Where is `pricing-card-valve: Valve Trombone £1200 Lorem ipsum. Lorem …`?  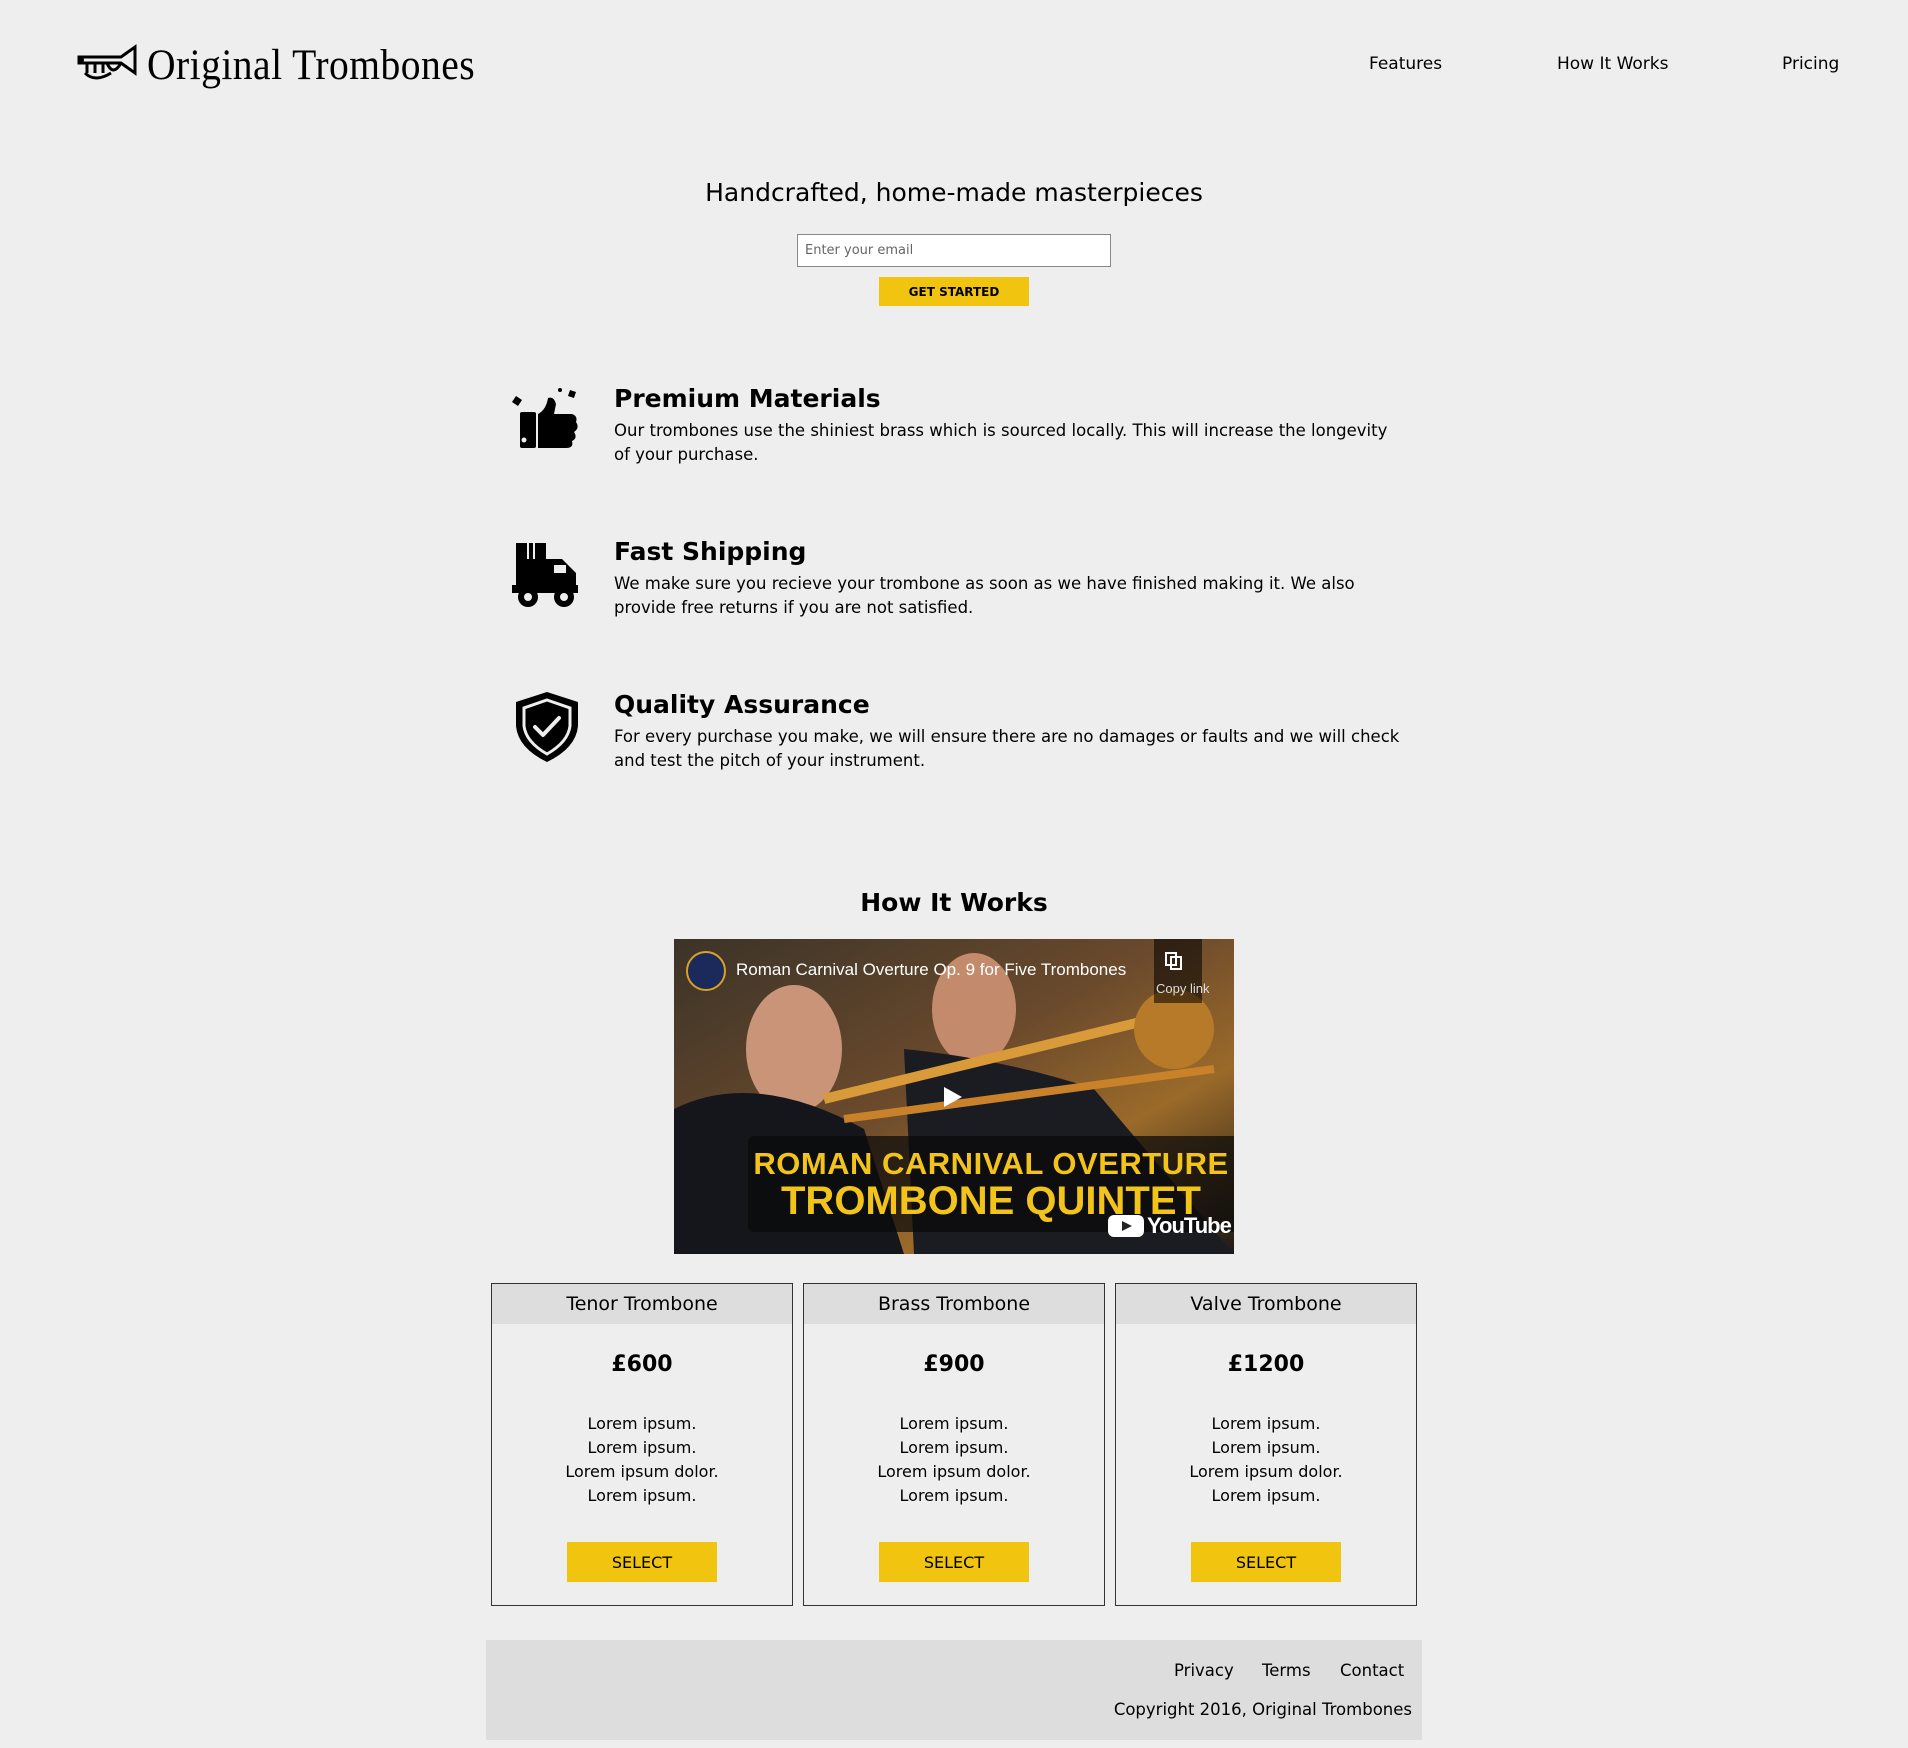
pricing-card-valve: Valve Trombone £1200 Lorem ipsum. Lorem … is located at coordinates (1266, 1444).